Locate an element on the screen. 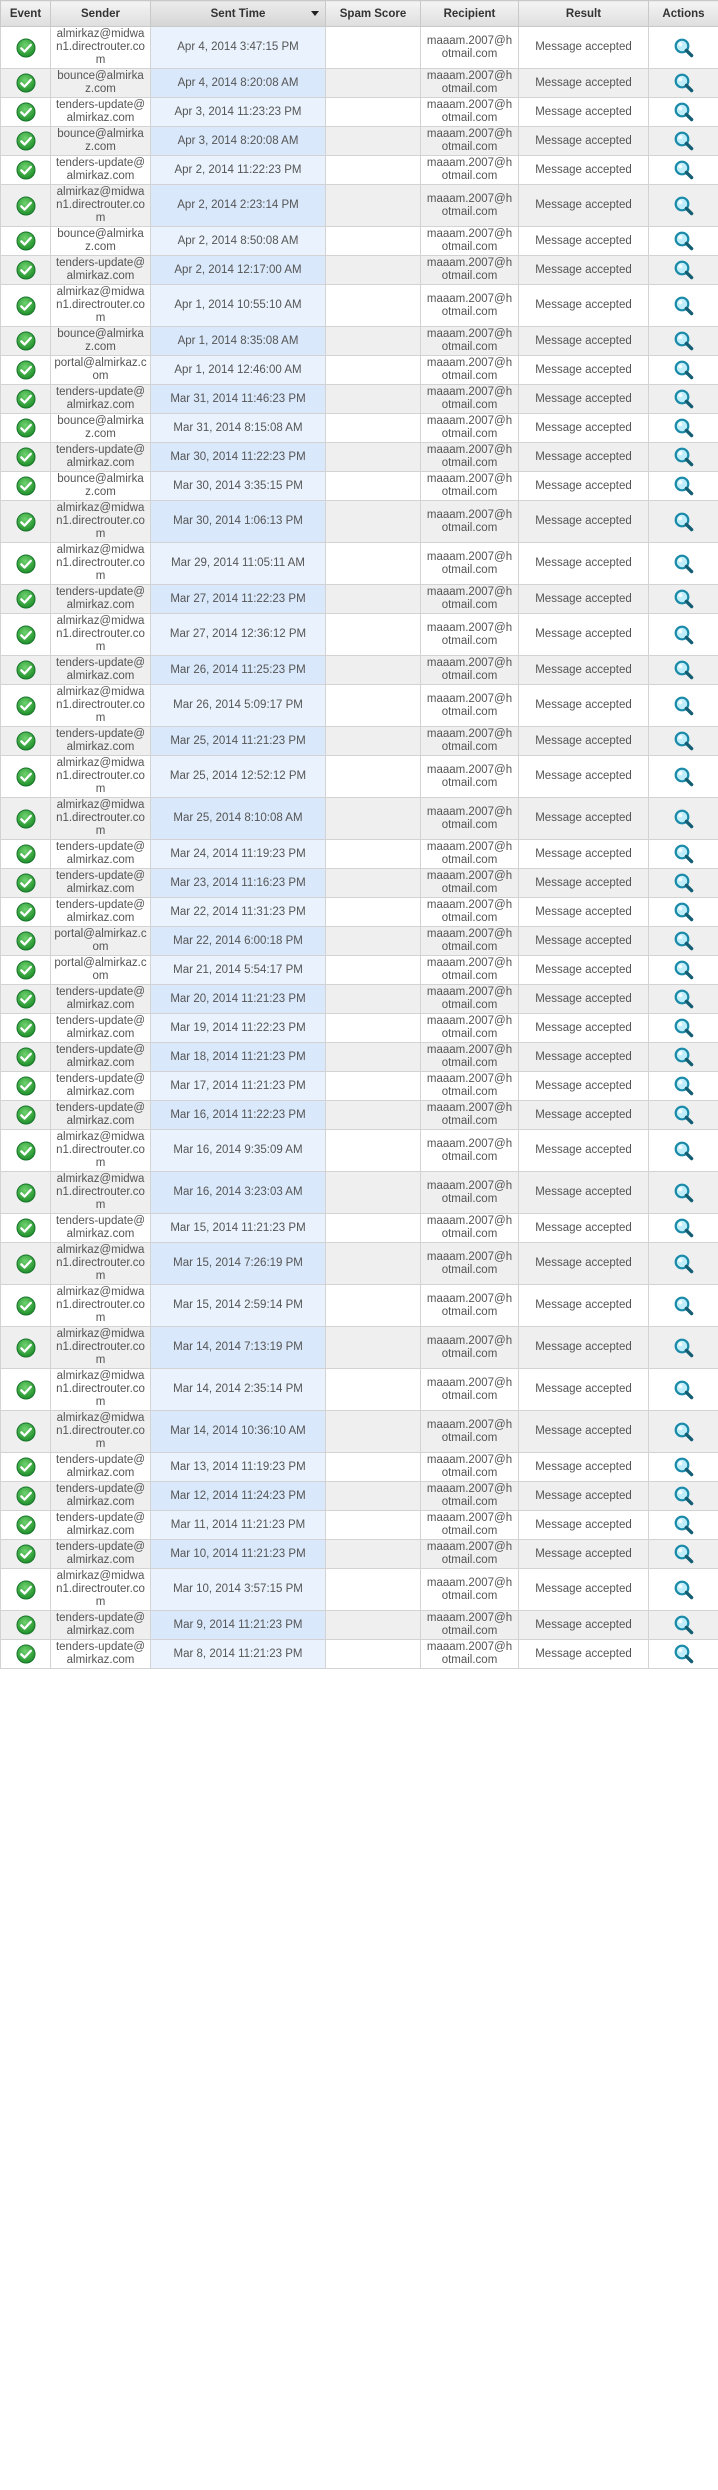 Image resolution: width=718 pixels, height=2490 pixels. column-header-event: Event is located at coordinates (25, 13).